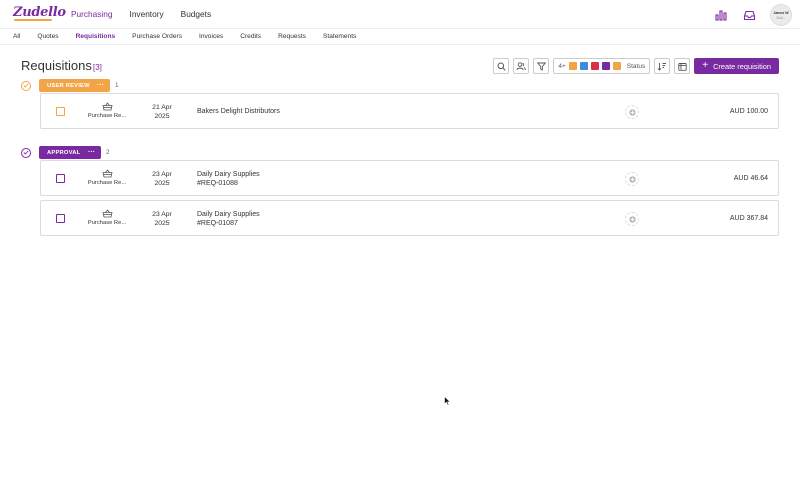 Image resolution: width=800 pixels, height=487 pixels. I want to click on group-header-user-review: USER REVIEW ··· 1, so click(70, 85).